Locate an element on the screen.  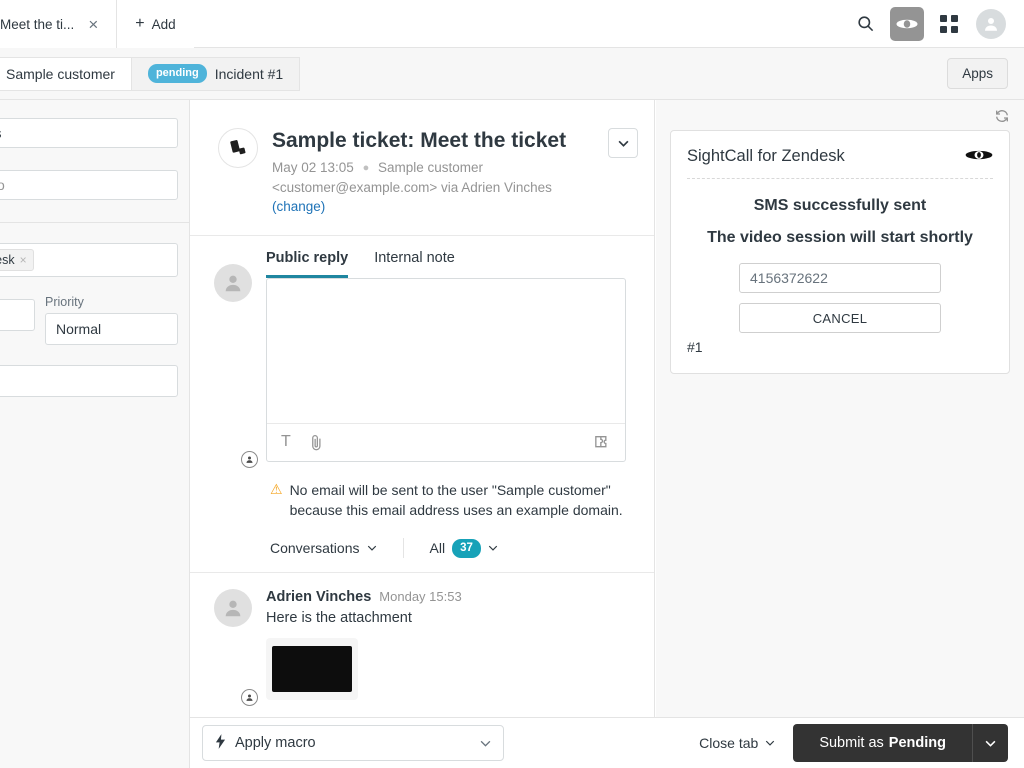
sightcall-message-sent: SMS successfully sent is located at coordinates (840, 205).